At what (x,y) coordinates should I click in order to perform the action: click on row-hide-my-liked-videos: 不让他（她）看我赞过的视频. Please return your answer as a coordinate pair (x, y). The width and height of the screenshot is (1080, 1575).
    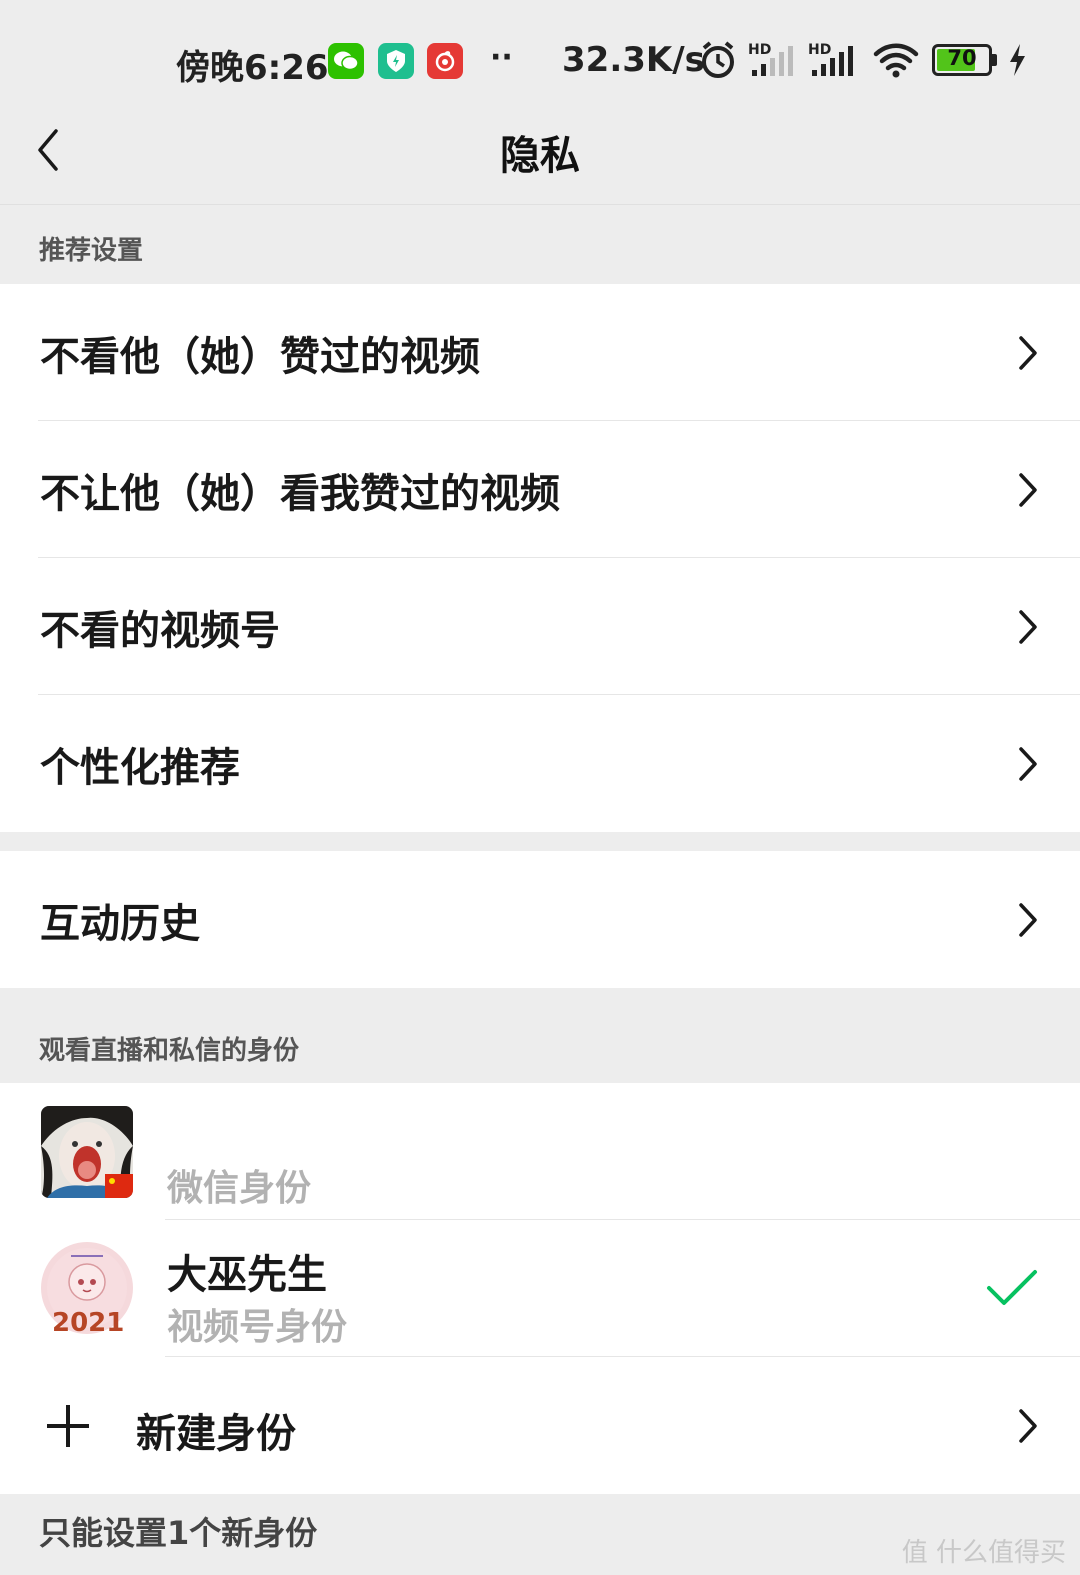
    Looking at the image, I should click on (540, 489).